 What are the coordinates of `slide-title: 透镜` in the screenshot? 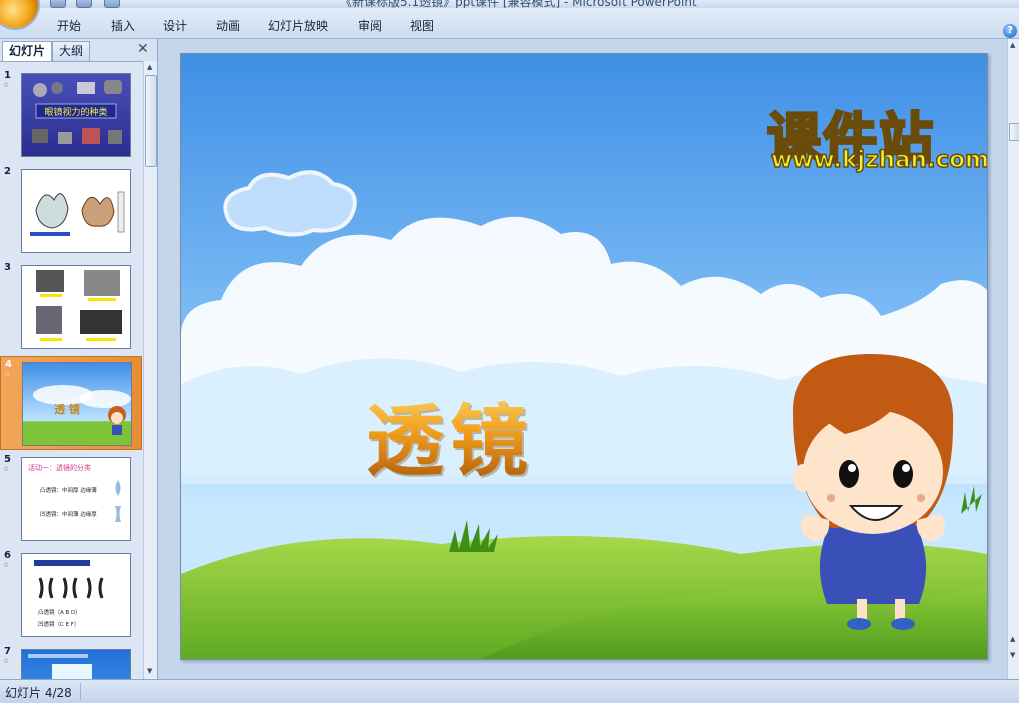 It's located at (450, 435).